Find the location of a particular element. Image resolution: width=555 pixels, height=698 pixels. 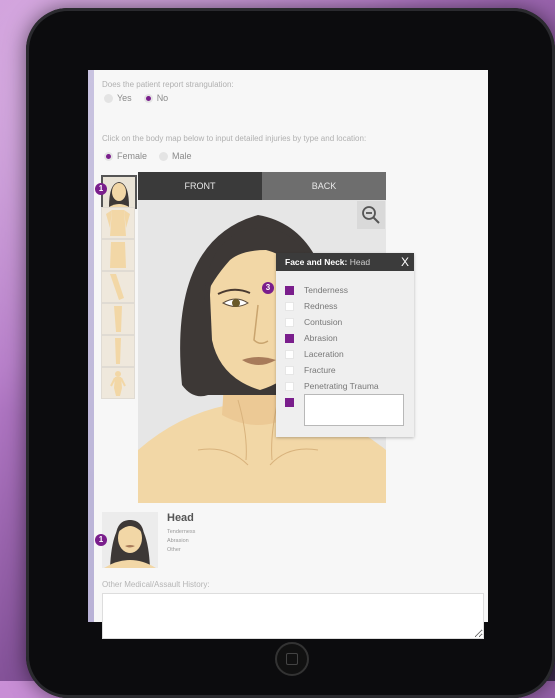

checkbox-other is located at coordinates (289, 402).